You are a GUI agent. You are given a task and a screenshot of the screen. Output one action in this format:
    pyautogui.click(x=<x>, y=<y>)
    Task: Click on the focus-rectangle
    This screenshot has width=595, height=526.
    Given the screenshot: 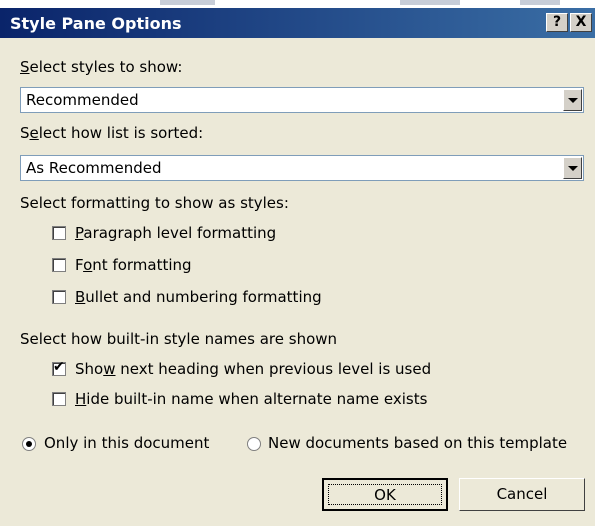 What is the action you would take?
    pyautogui.click(x=385, y=494)
    